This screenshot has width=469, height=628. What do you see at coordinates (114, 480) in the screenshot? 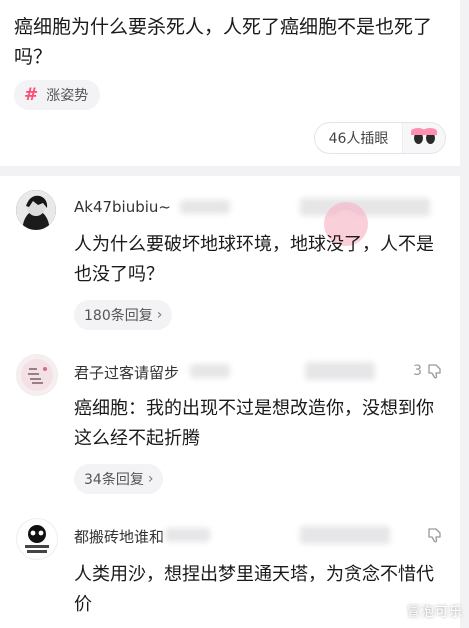
I see `reply-count: 34条回复` at bounding box center [114, 480].